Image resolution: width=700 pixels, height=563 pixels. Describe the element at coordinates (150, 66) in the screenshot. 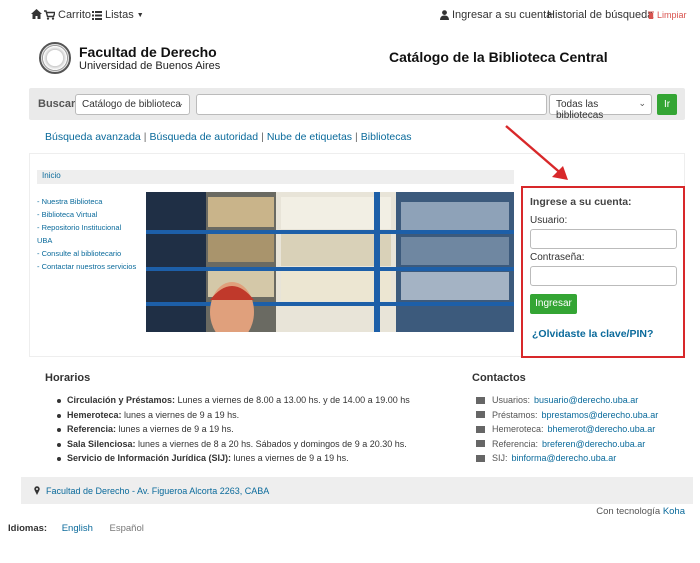

I see `university-name: Universidad de Buenos Aires` at that location.